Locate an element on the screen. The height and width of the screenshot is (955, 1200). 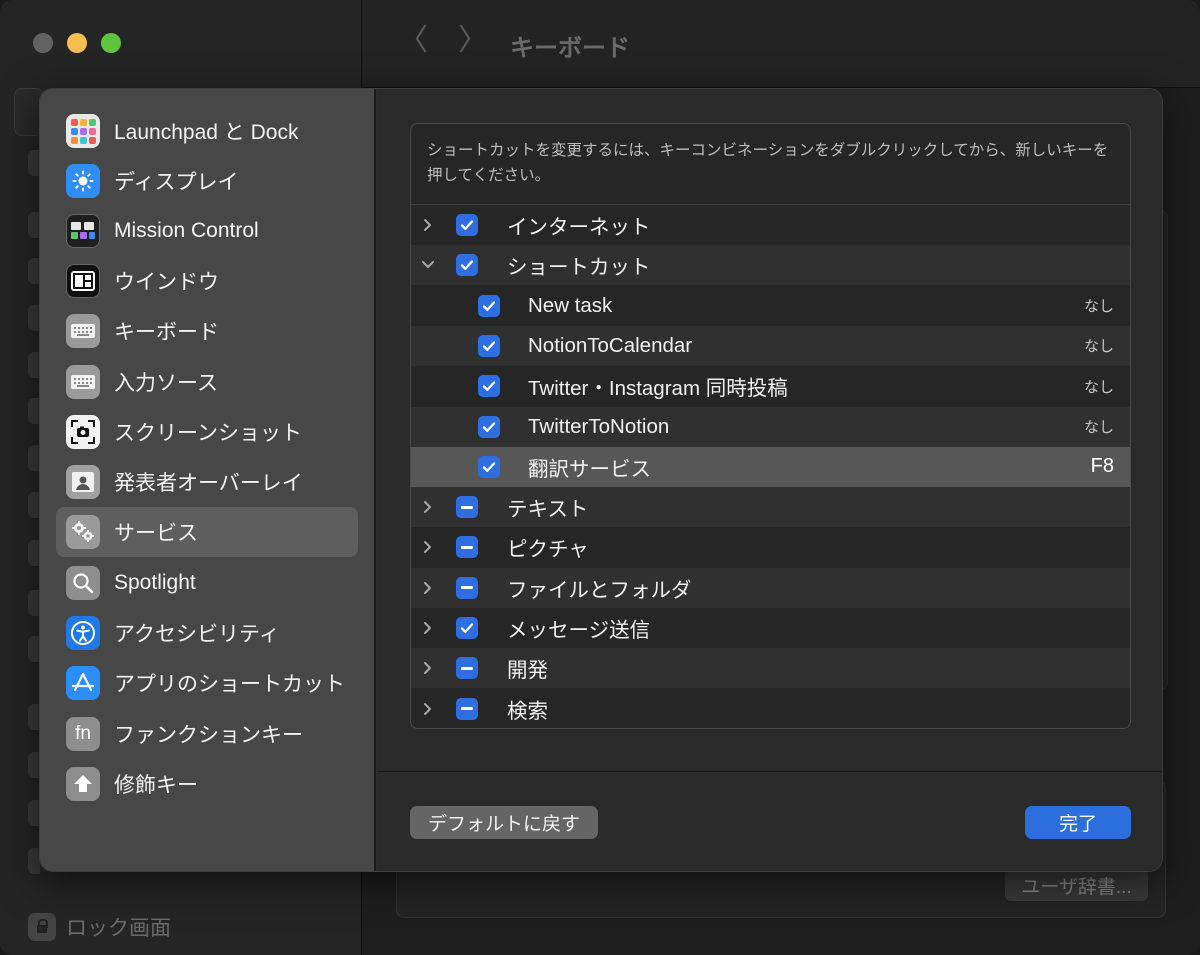
screenshot-icon is located at coordinates (83, 432).